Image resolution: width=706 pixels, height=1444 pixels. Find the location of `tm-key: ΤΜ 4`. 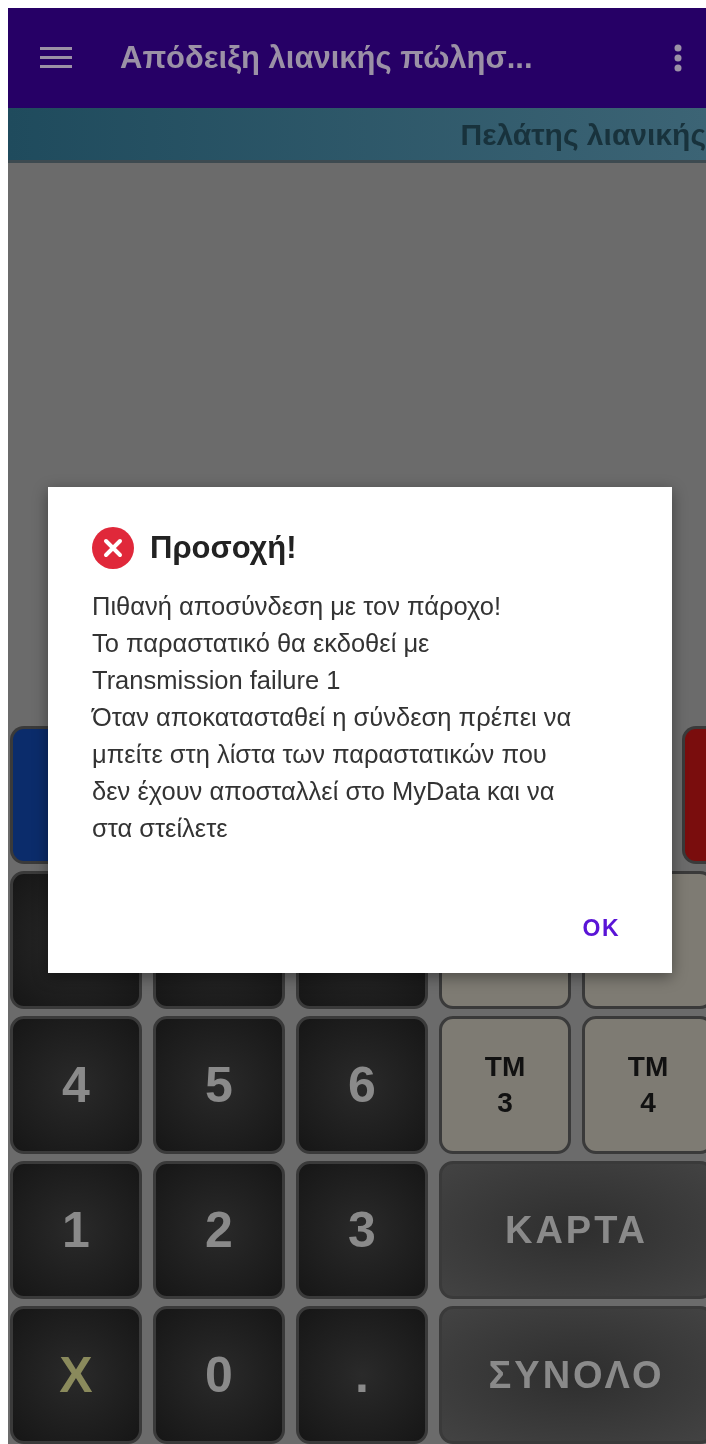

tm-key: ΤΜ 4 is located at coordinates (644, 1085).